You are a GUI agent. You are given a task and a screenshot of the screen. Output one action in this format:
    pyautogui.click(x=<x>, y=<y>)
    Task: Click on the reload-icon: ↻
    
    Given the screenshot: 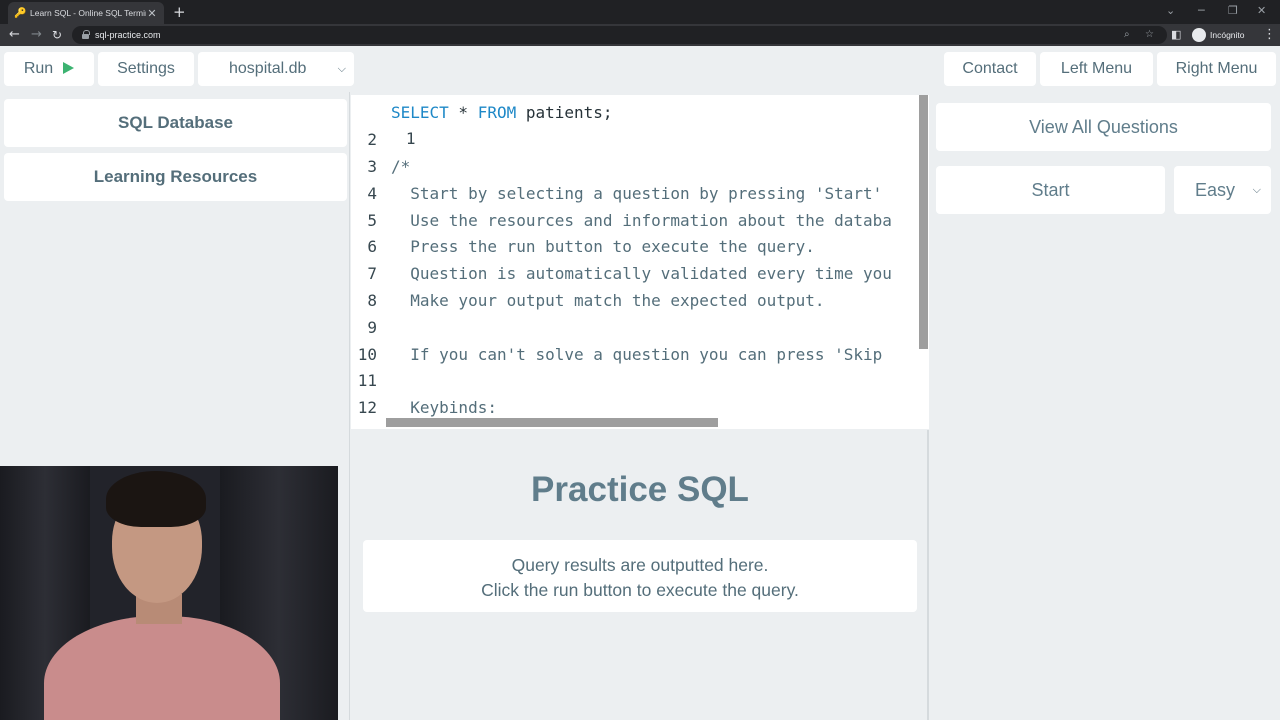 What is the action you would take?
    pyautogui.click(x=57, y=35)
    